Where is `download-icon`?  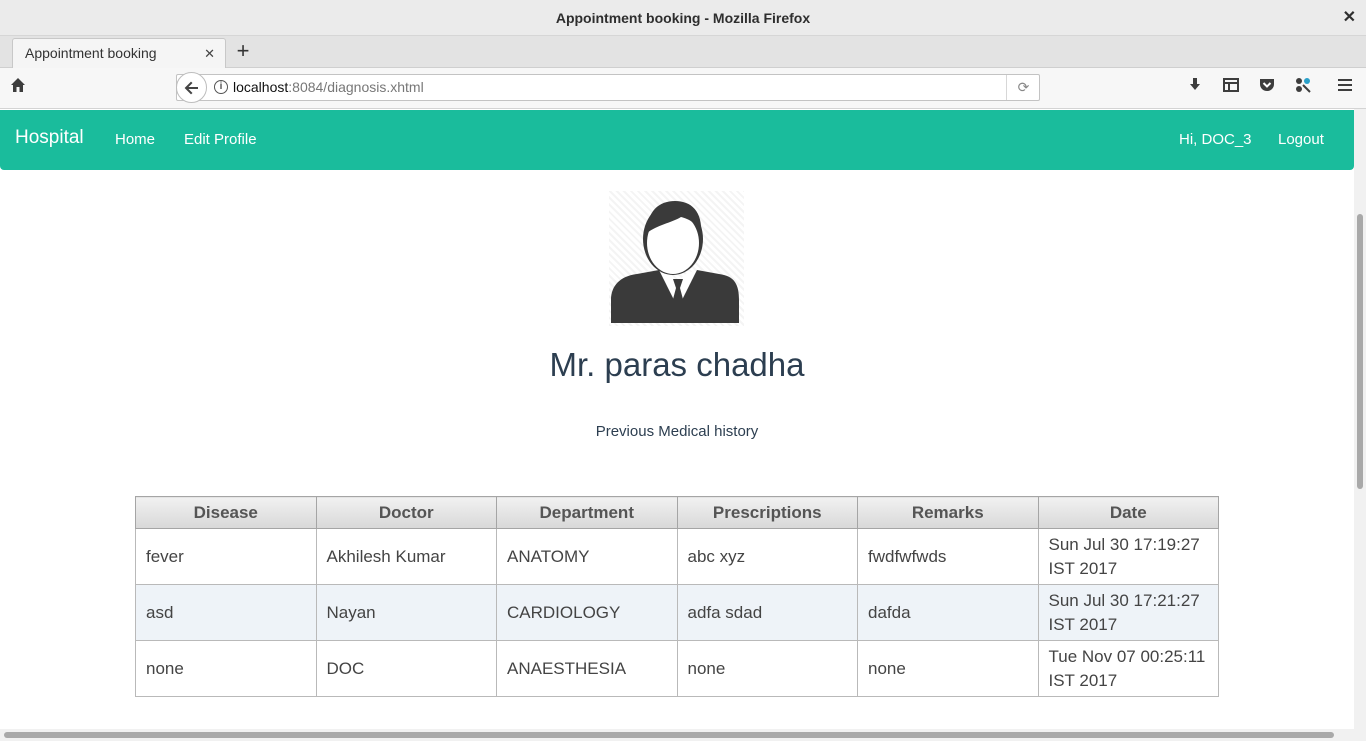
download-icon is located at coordinates (1195, 87).